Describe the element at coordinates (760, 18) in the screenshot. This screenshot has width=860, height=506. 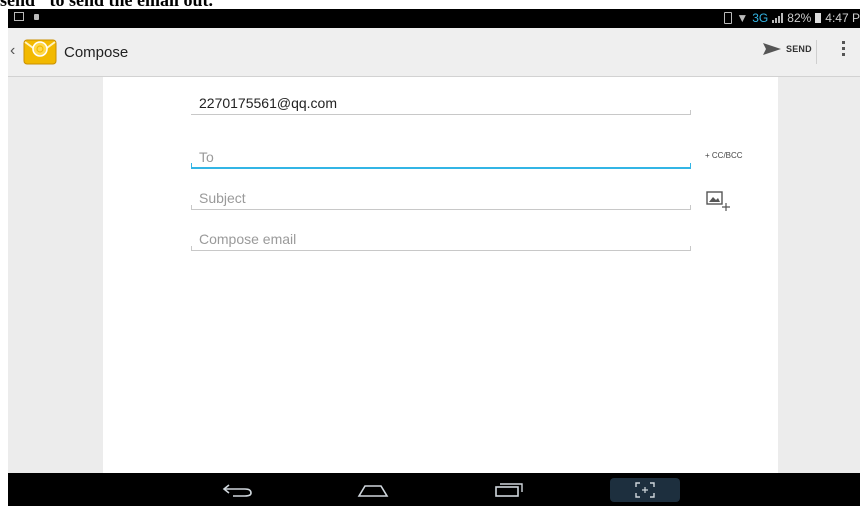
I see `network-type: 3G` at that location.